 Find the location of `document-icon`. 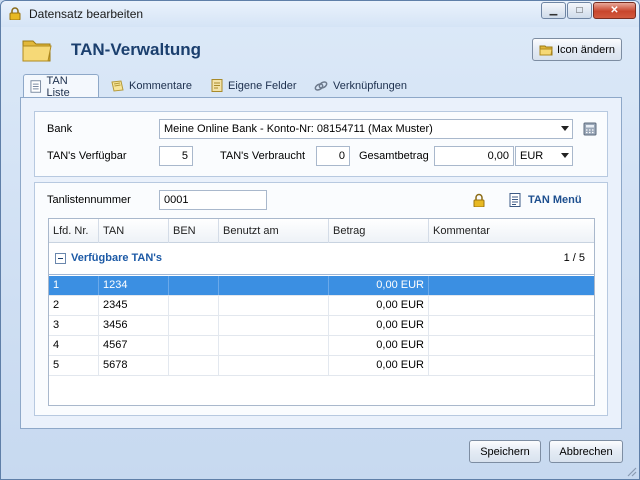

document-icon is located at coordinates (515, 200).